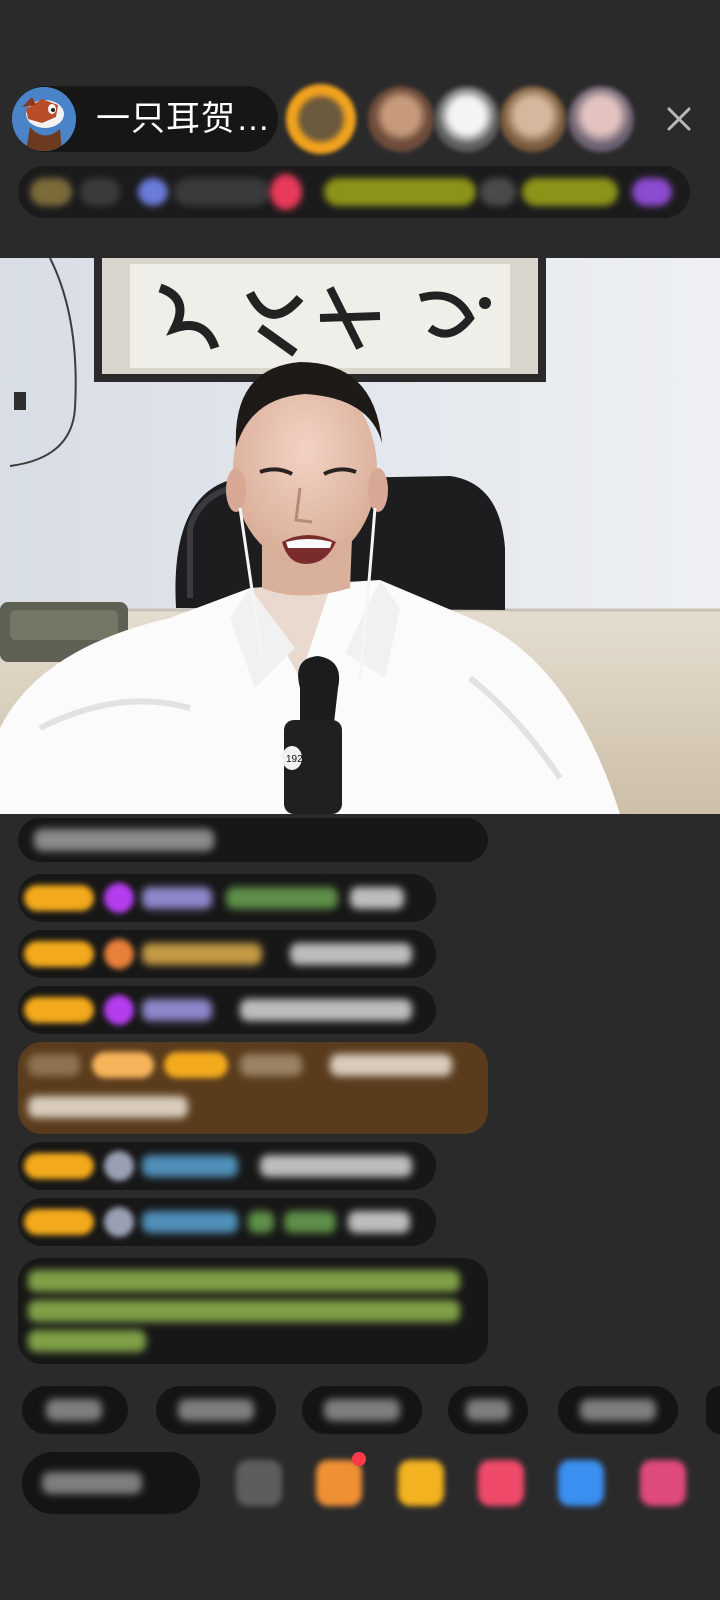  I want to click on close-icon, so click(679, 119).